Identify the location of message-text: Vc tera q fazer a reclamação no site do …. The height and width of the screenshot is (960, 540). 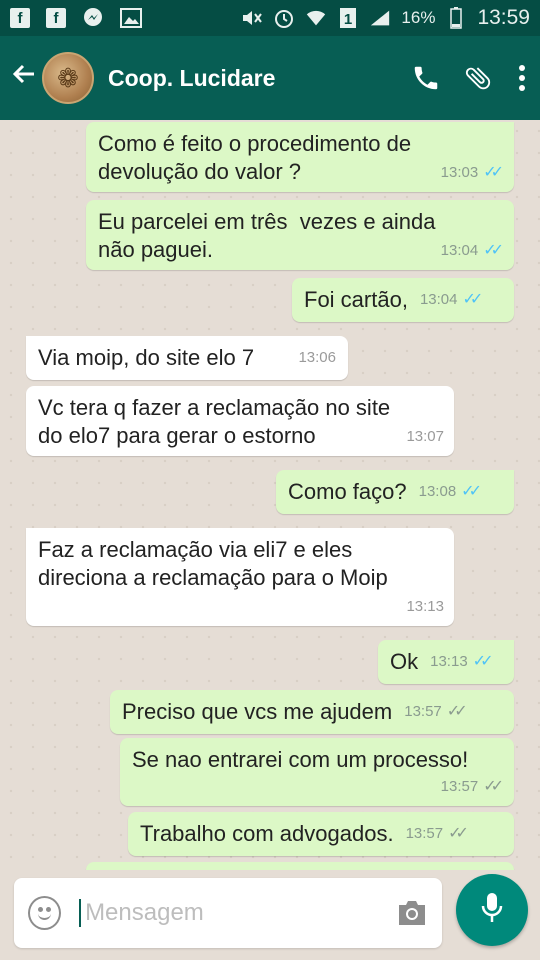
(214, 421).